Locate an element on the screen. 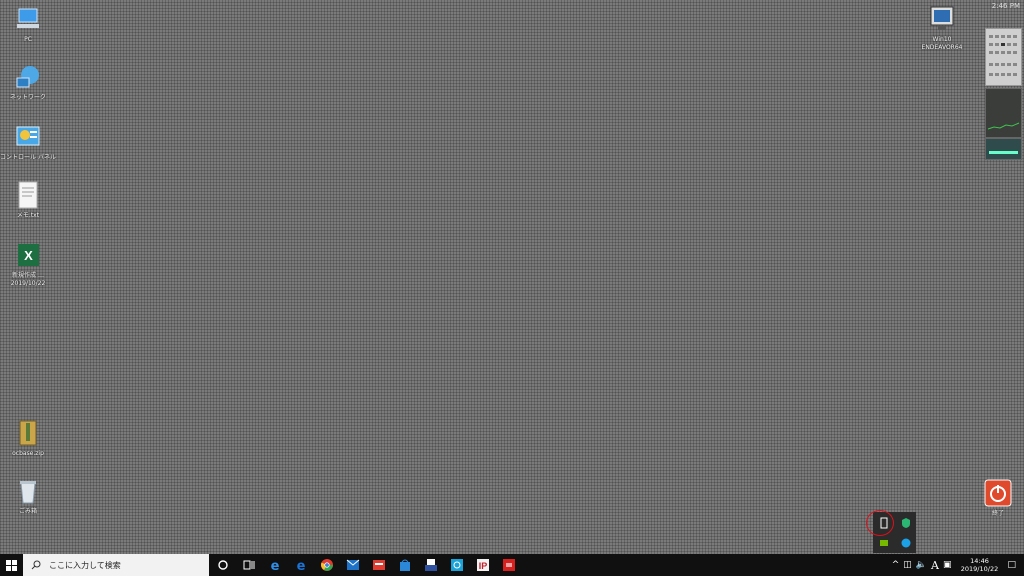 The height and width of the screenshot is (576, 1024). start-button is located at coordinates (11, 565).